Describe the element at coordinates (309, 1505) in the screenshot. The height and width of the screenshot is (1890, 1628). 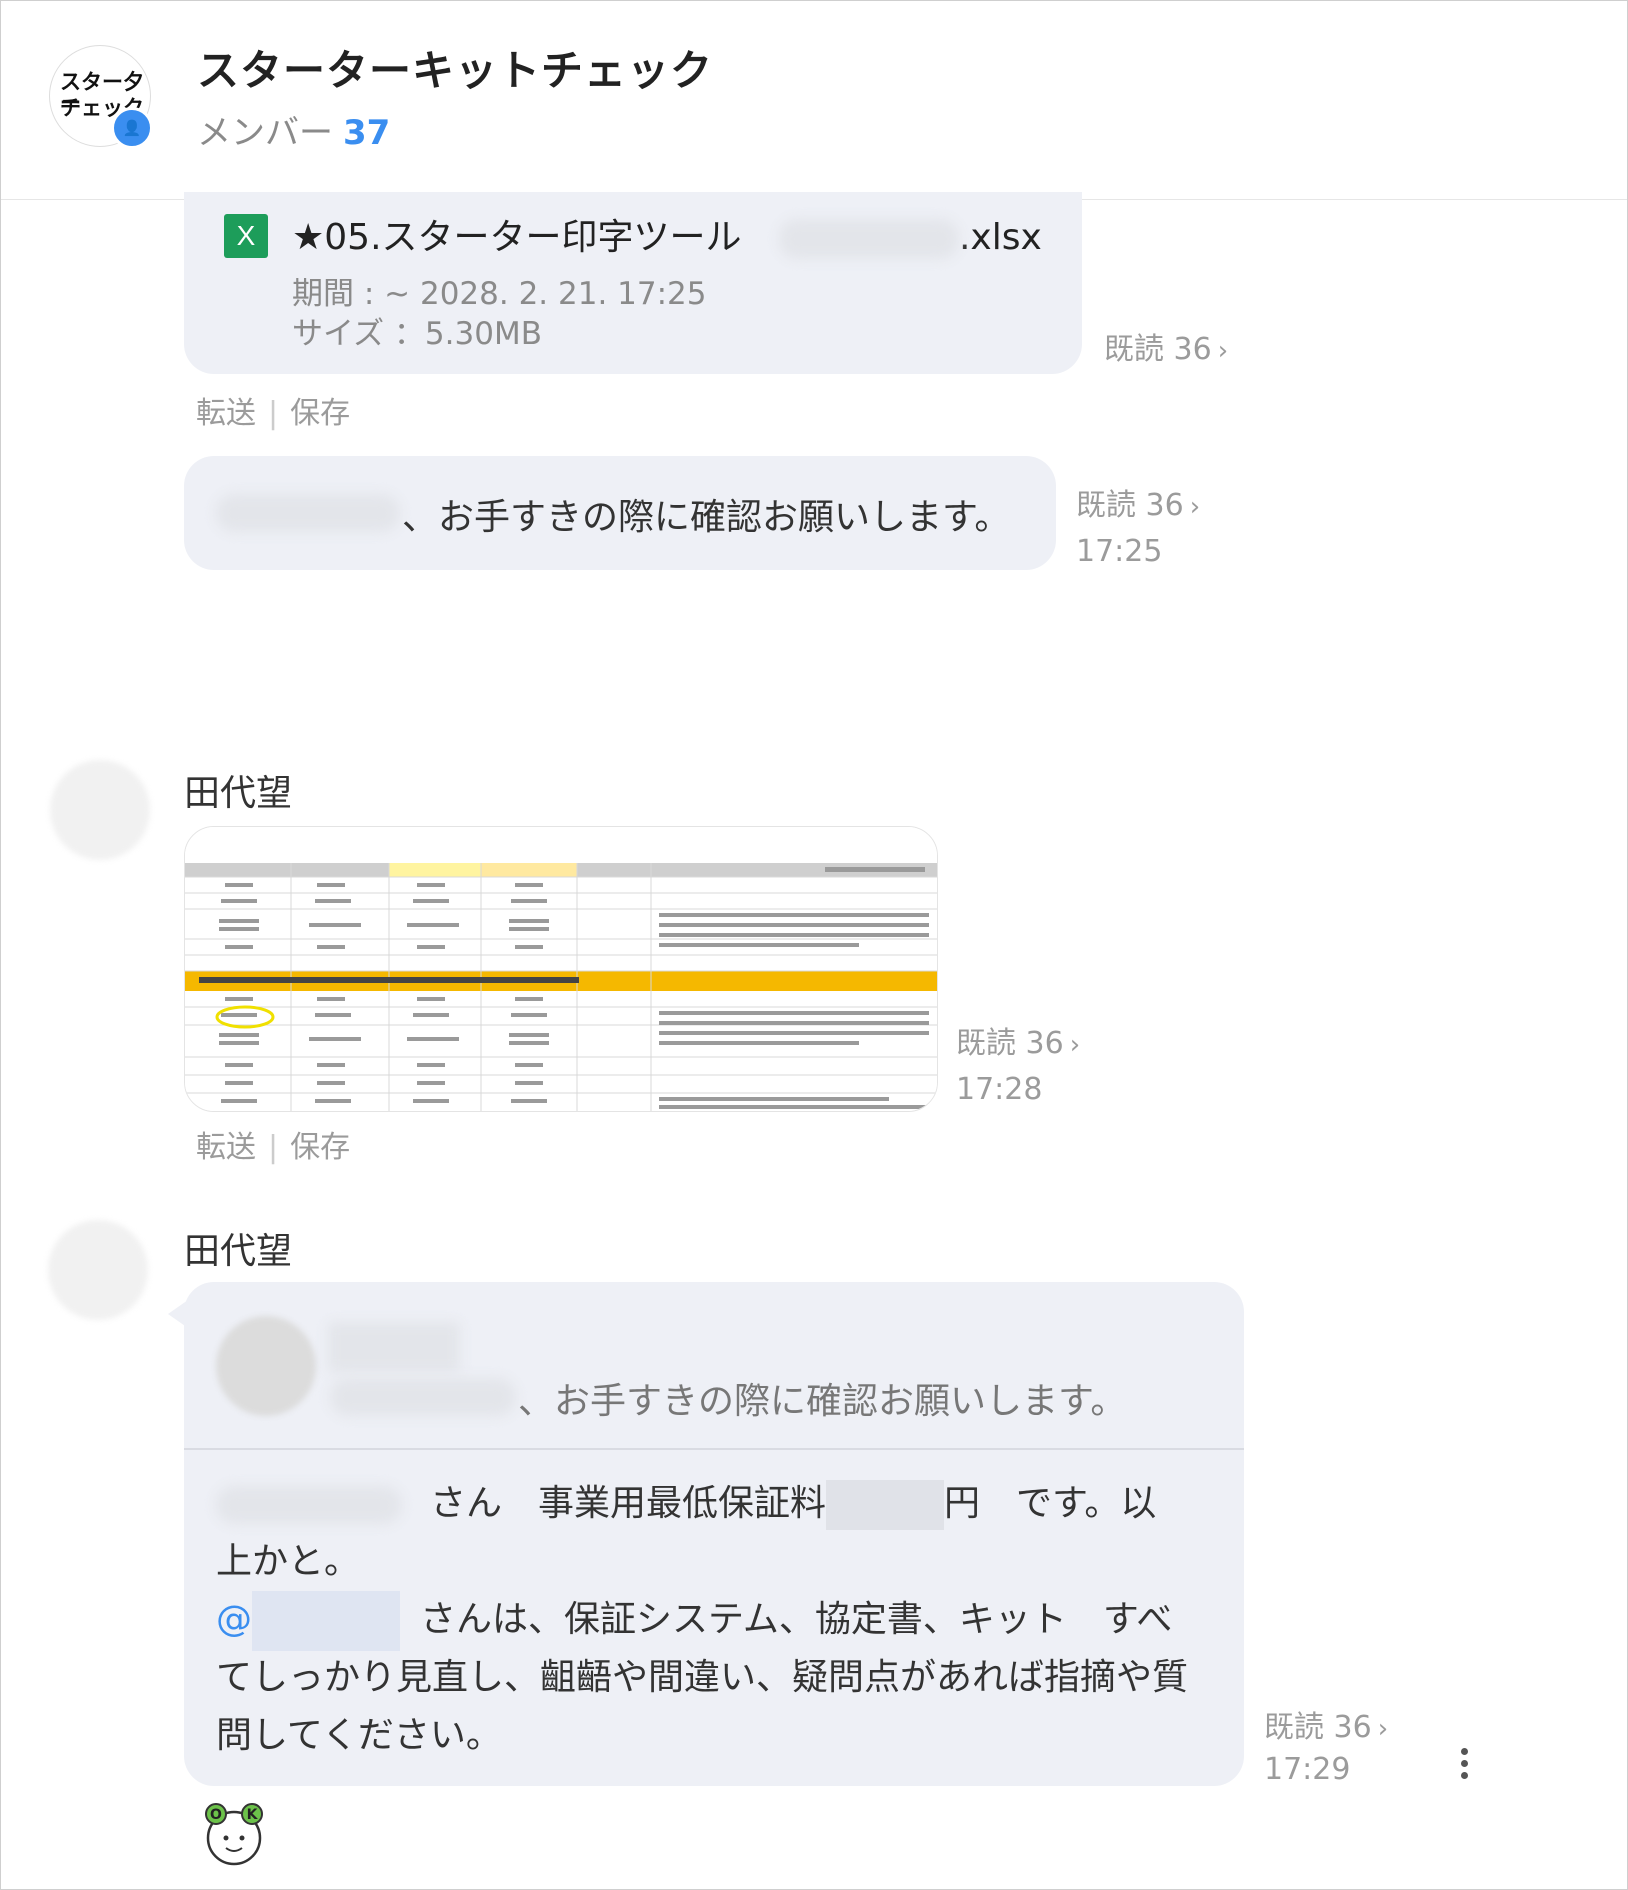
I see `redacted-name` at that location.